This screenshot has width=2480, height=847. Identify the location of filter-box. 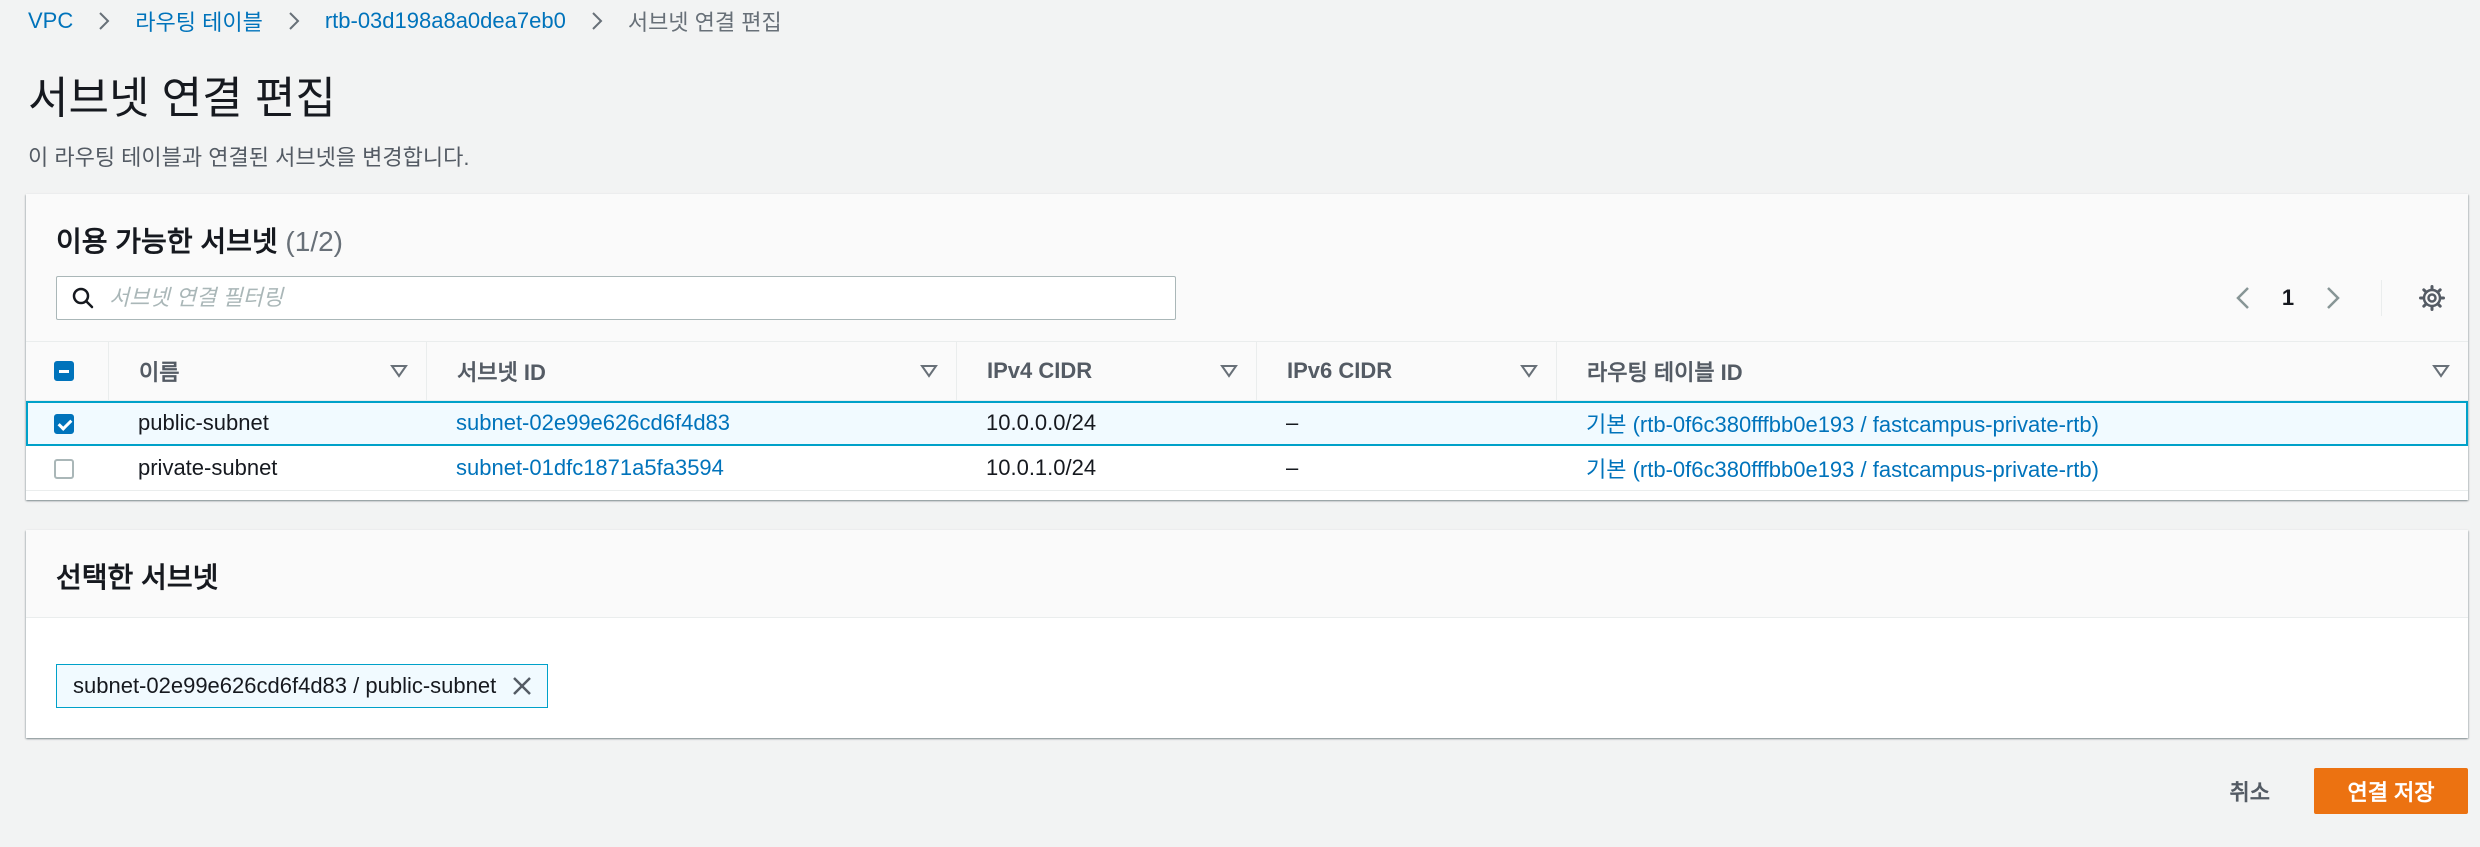
(616, 298).